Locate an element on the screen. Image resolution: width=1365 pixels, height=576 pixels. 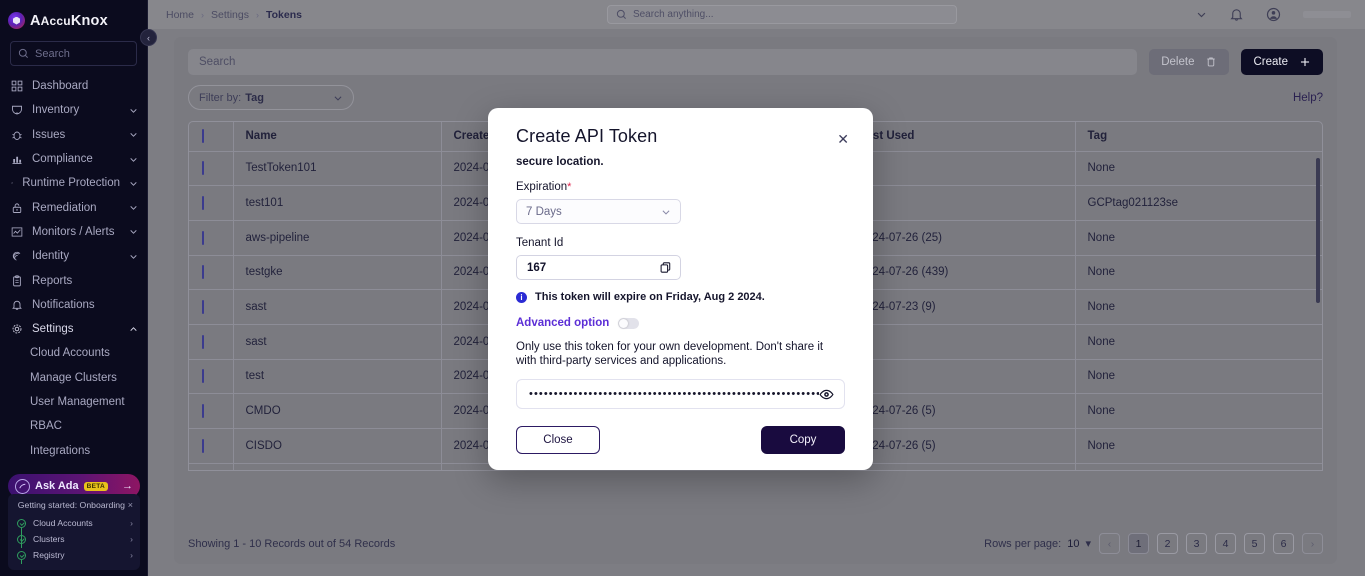
sidebar-search-placeholder: Search is located at coordinates (52, 53).